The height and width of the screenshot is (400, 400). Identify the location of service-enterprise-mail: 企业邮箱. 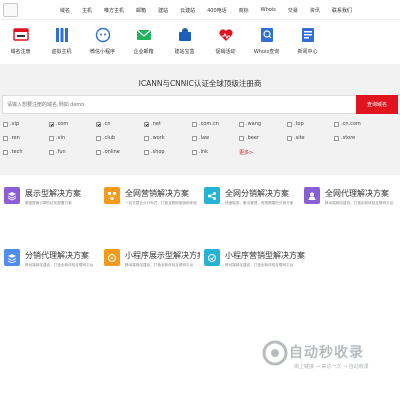
(143, 45).